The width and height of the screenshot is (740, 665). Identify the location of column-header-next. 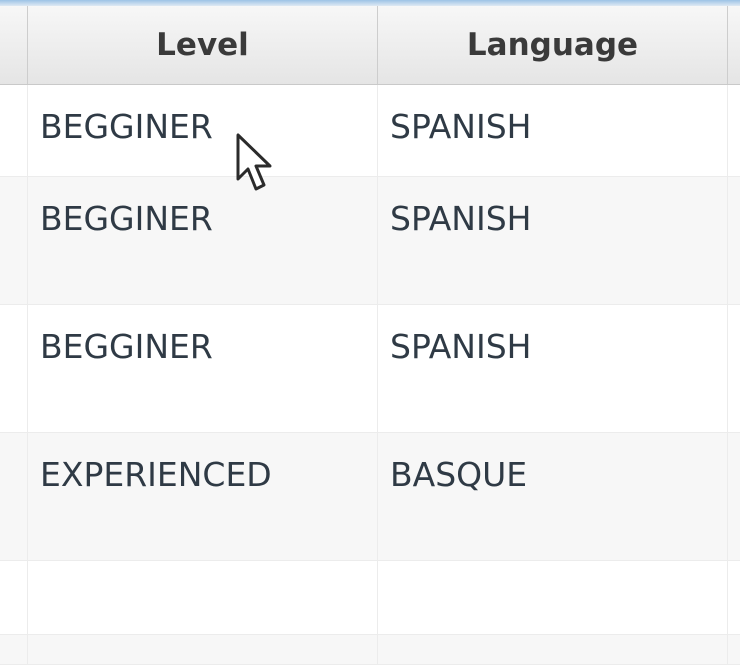
(734, 45).